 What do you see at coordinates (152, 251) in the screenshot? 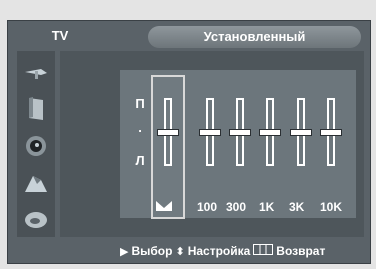
I see `select-hint: Выбор` at bounding box center [152, 251].